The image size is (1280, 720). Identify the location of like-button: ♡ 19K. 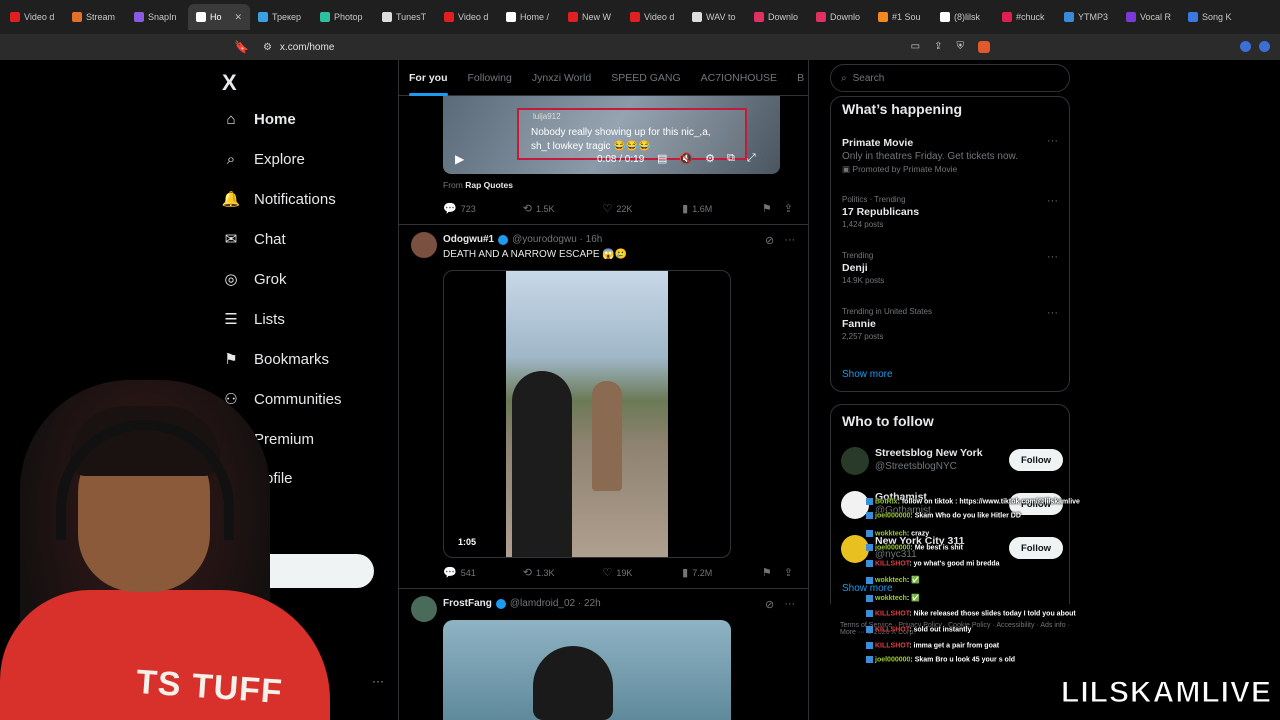
(642, 572).